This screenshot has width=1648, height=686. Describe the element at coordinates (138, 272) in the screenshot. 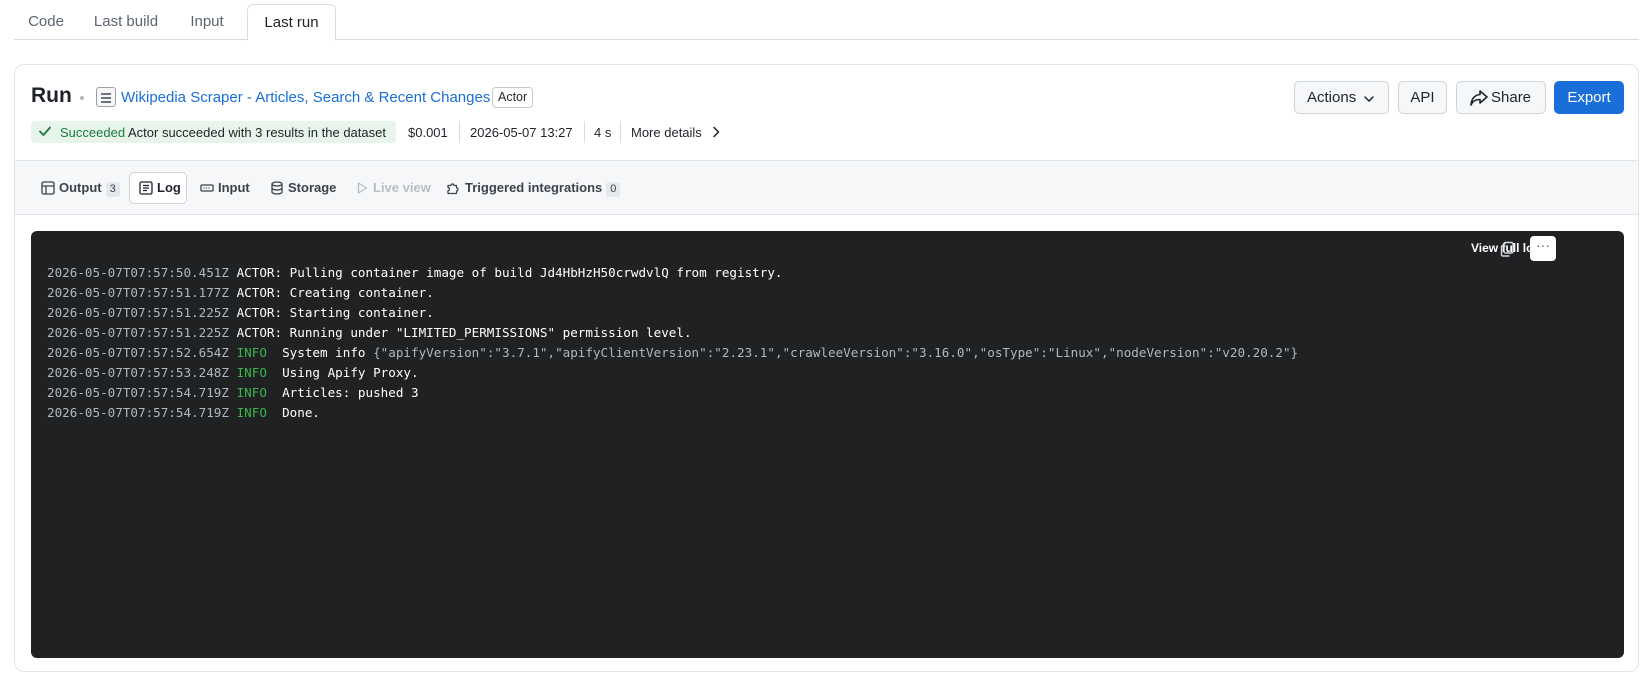

I see `log-timestamp: 2026-05-07T07:57:50.451Z` at that location.